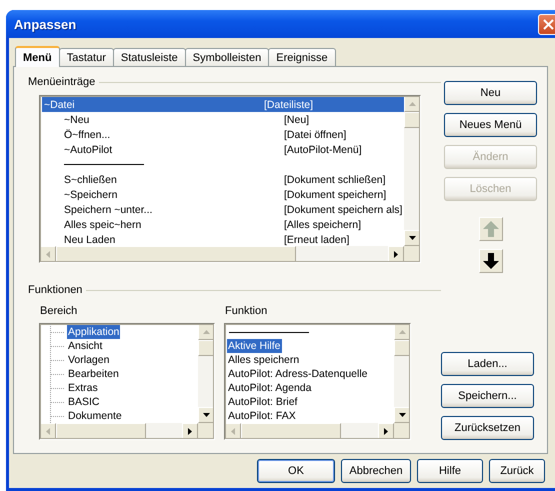  What do you see at coordinates (127, 381) in the screenshot?
I see `category-tree: Applikation Ansicht Vorlagen Bearbeiten Extras BASIC Dokumente` at bounding box center [127, 381].